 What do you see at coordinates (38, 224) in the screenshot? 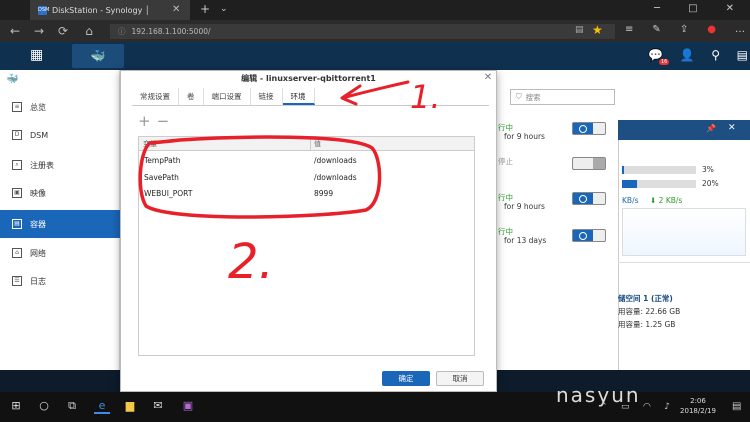
I see `sidebar-item-label: 容器` at bounding box center [38, 224].